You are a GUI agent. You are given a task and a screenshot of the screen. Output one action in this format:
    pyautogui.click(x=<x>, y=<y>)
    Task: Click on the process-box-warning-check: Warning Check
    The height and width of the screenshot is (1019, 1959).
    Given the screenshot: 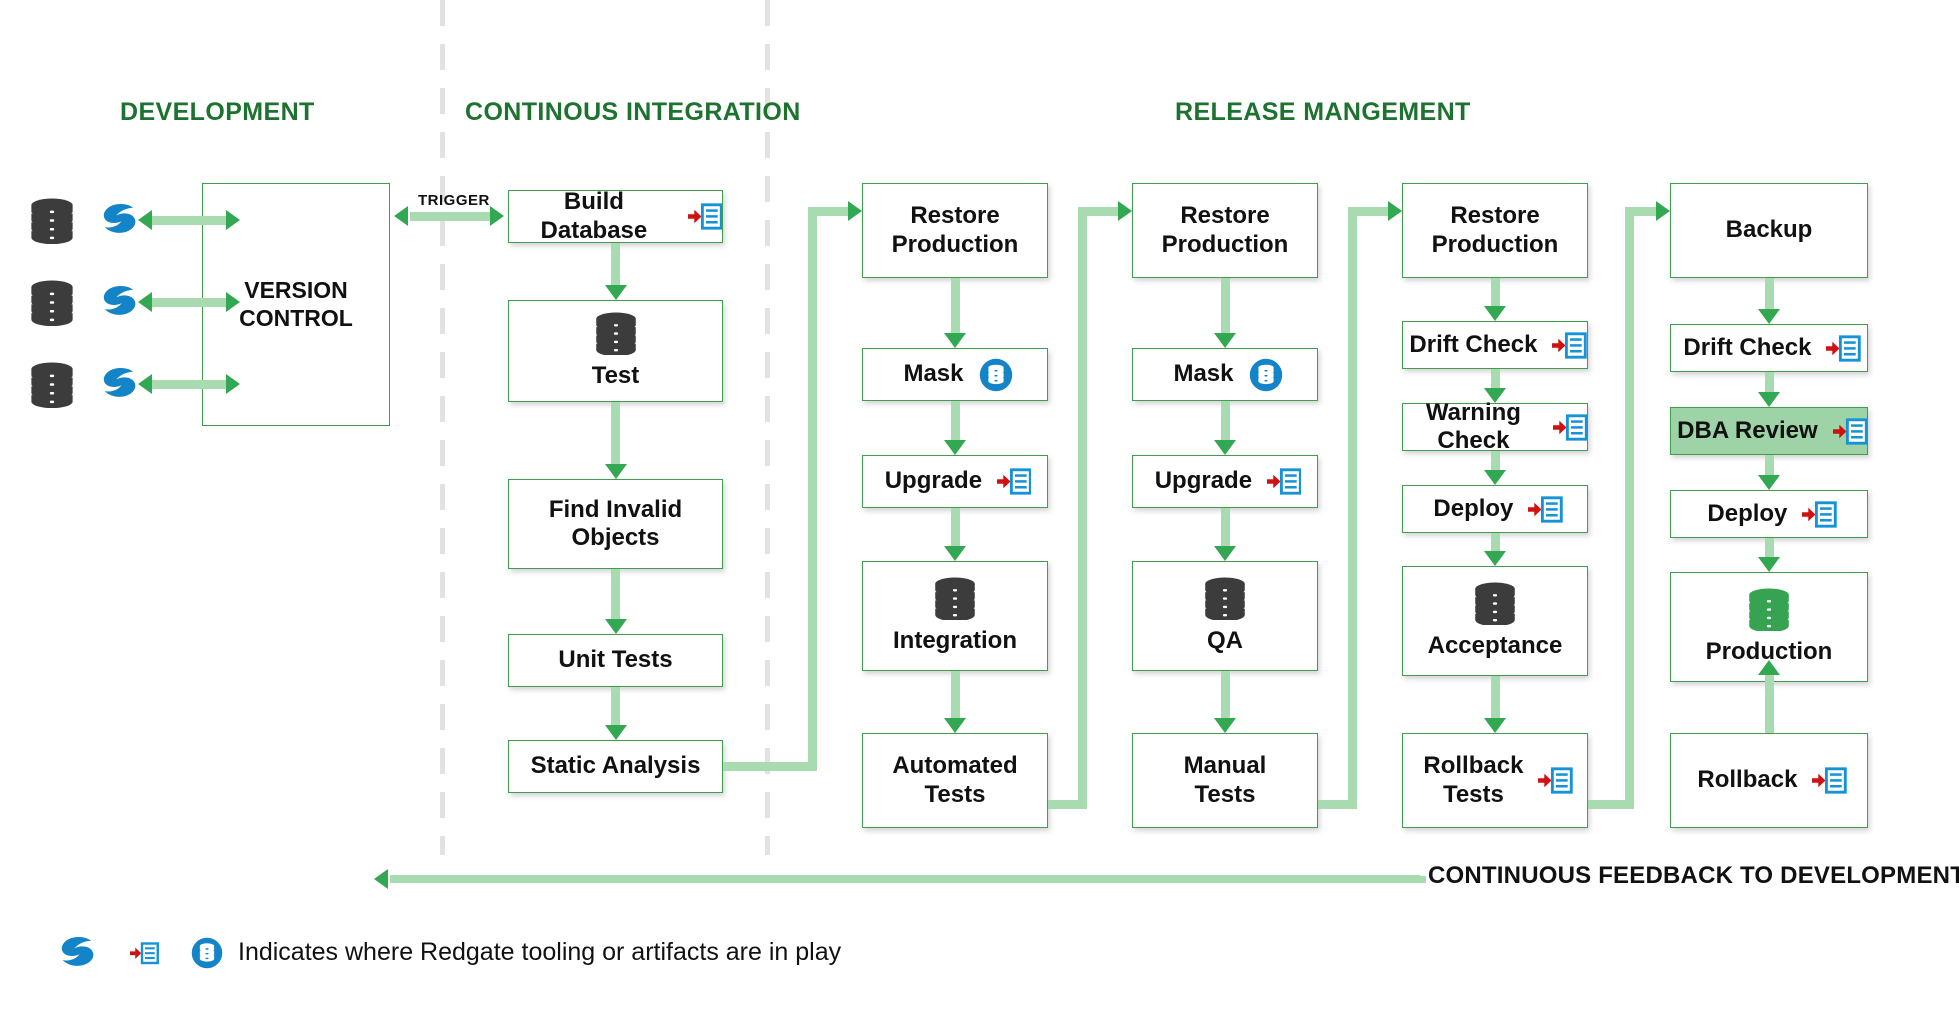 What is the action you would take?
    pyautogui.click(x=1495, y=426)
    